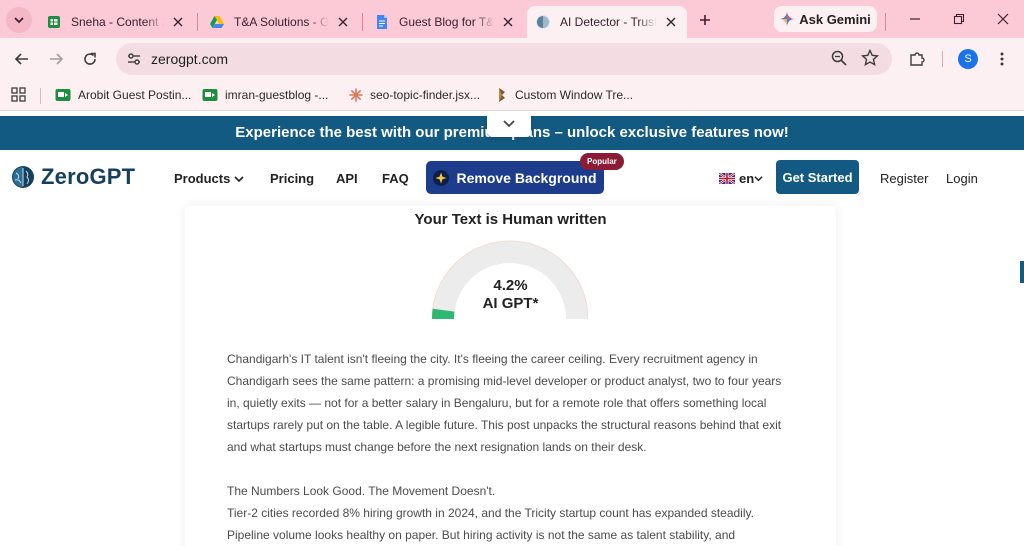 This screenshot has height=546, width=1024. I want to click on tab-search-button, so click(19, 20).